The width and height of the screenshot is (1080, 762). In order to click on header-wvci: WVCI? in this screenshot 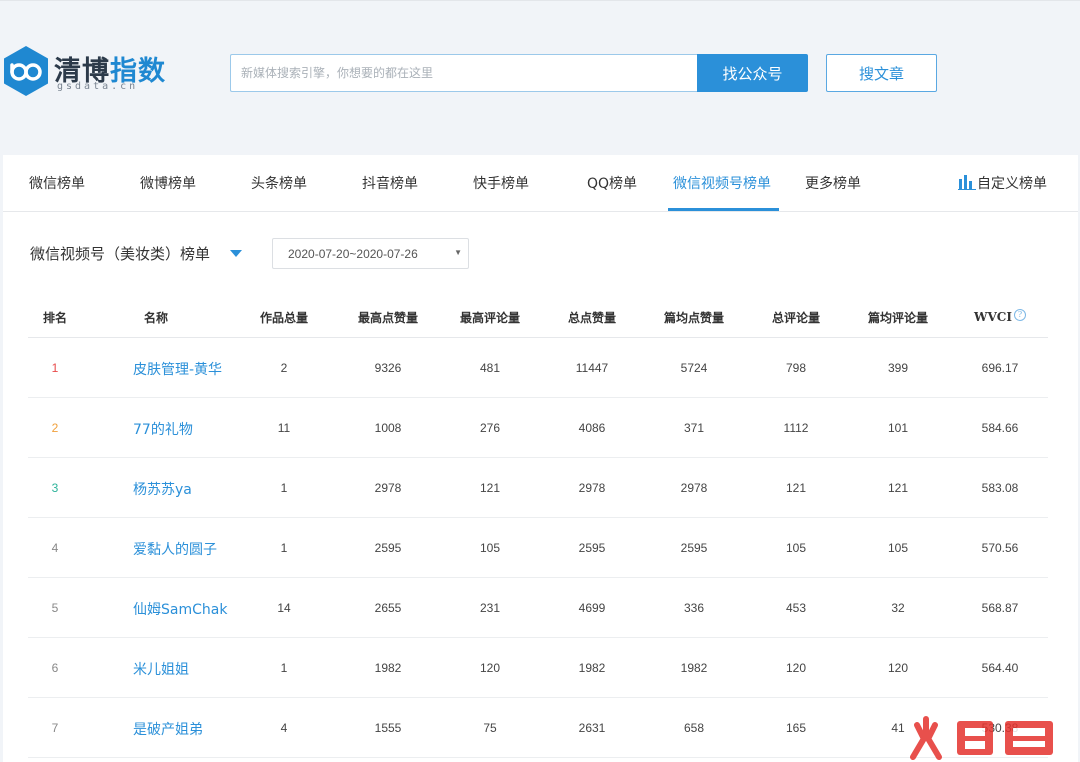, I will do `click(1000, 316)`.